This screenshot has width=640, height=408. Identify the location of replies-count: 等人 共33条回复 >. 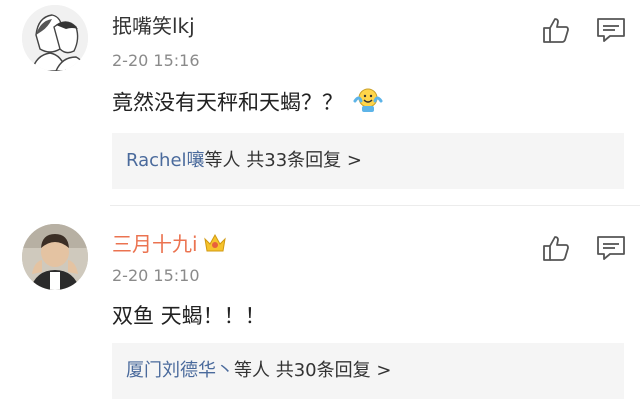
(283, 160).